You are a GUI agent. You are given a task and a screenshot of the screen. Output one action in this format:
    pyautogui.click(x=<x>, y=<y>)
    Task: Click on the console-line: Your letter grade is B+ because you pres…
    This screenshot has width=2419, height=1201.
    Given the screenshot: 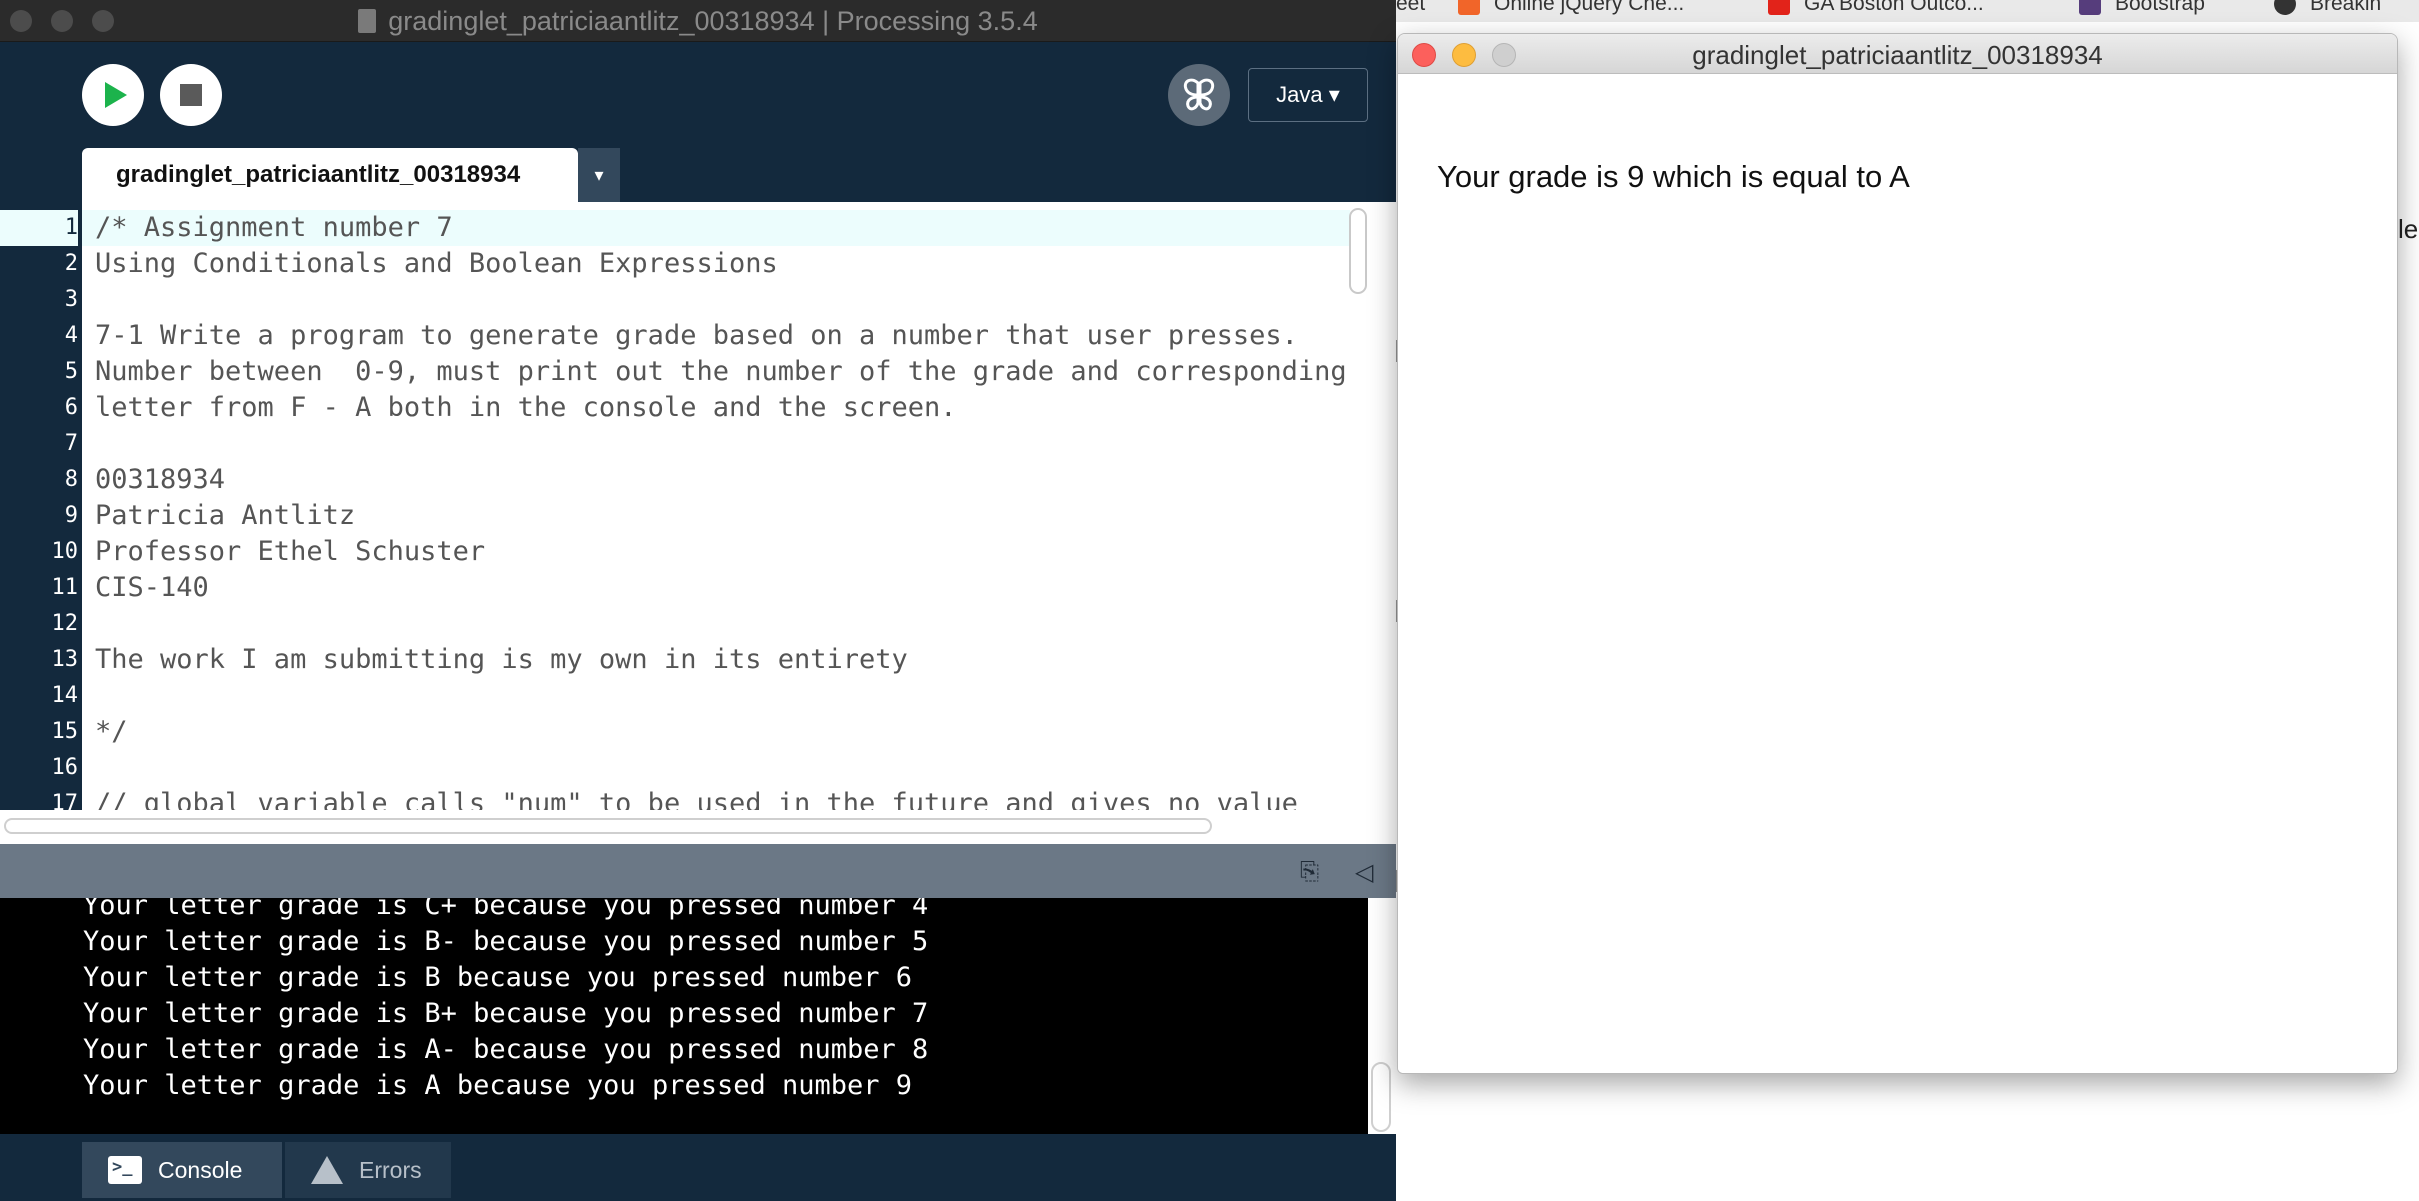 What is the action you would take?
    pyautogui.click(x=506, y=1013)
    